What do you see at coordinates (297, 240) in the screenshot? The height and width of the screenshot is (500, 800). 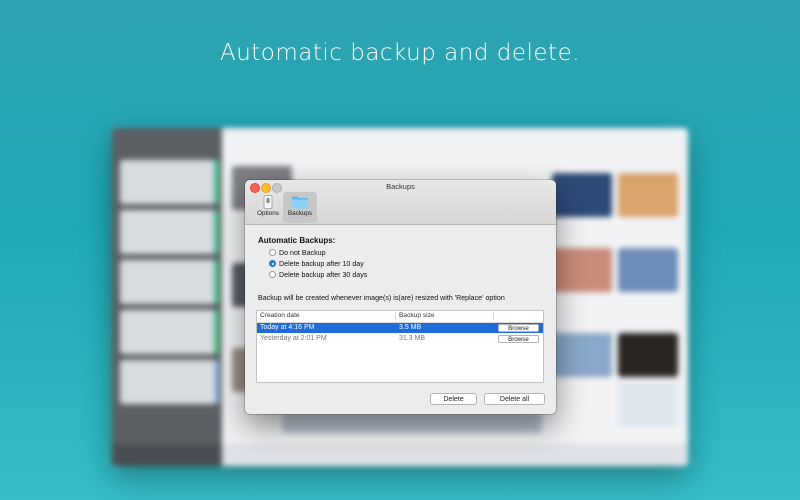 I see `automatic-backups-heading: Automatic Backups:` at bounding box center [297, 240].